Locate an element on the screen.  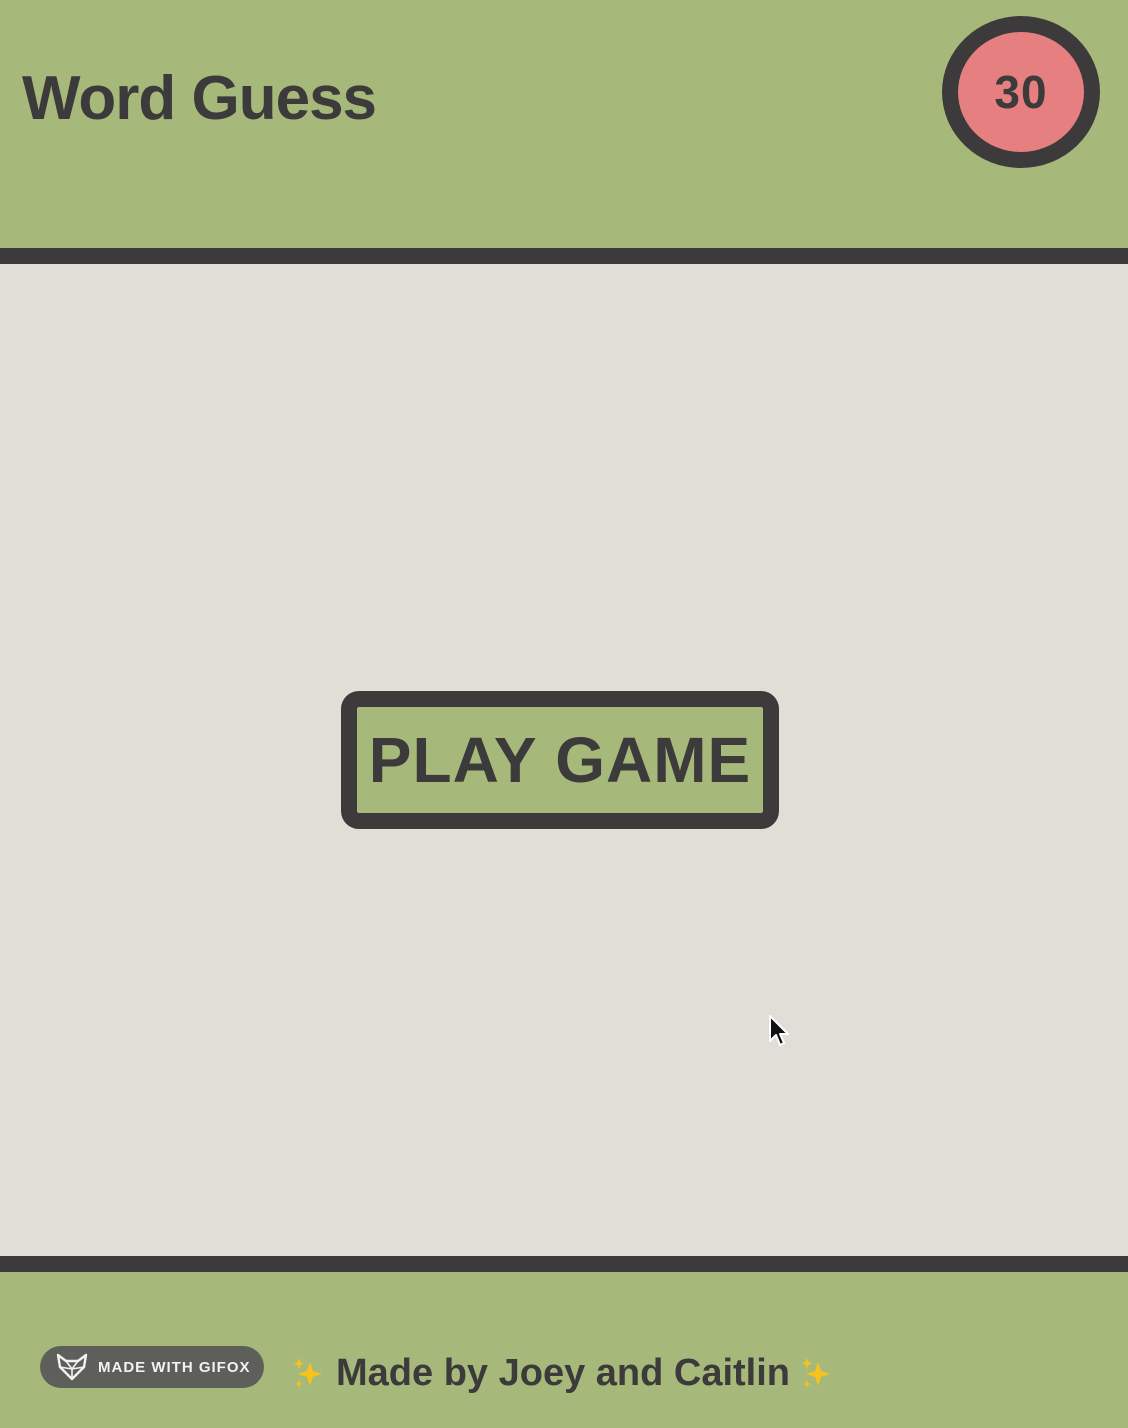
gifox-badge-label: MADE WITH GIFOX is located at coordinates (174, 1367).